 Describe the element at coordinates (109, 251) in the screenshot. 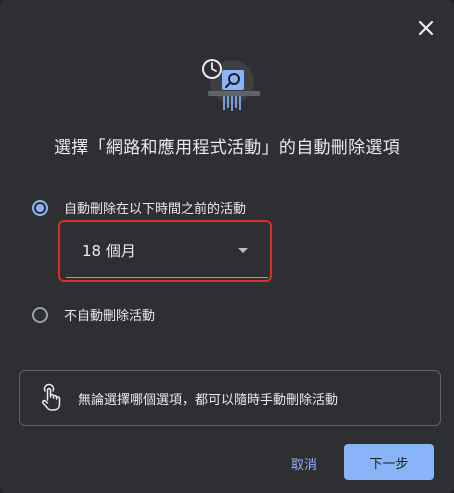

I see `period-select-value: 18 個月` at that location.